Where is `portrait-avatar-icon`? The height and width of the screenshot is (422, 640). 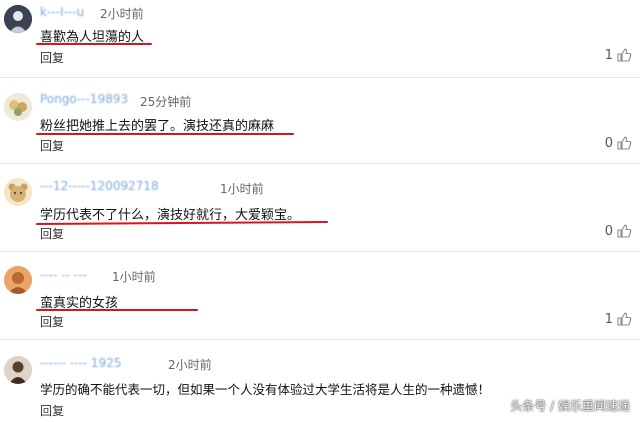
portrait-avatar-icon is located at coordinates (18, 370).